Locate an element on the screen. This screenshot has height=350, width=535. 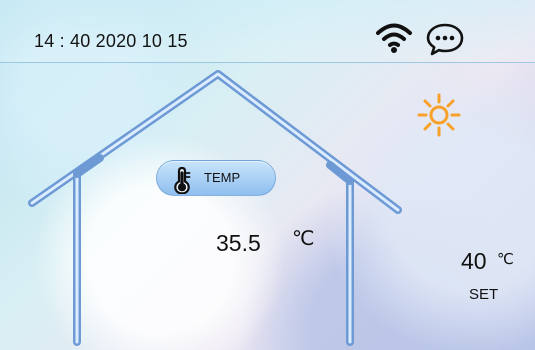
wifi-outer-arc is located at coordinates (394, 29).